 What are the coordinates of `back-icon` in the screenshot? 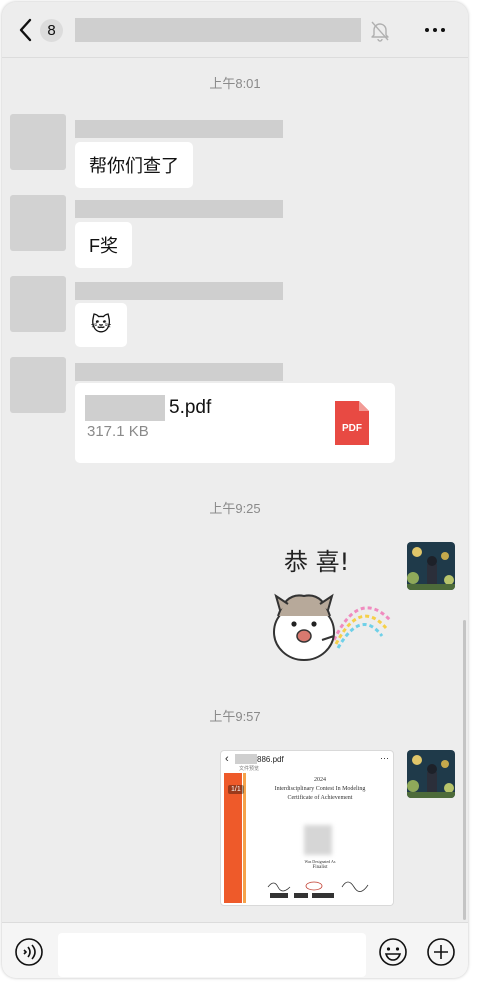 It's located at (26, 30).